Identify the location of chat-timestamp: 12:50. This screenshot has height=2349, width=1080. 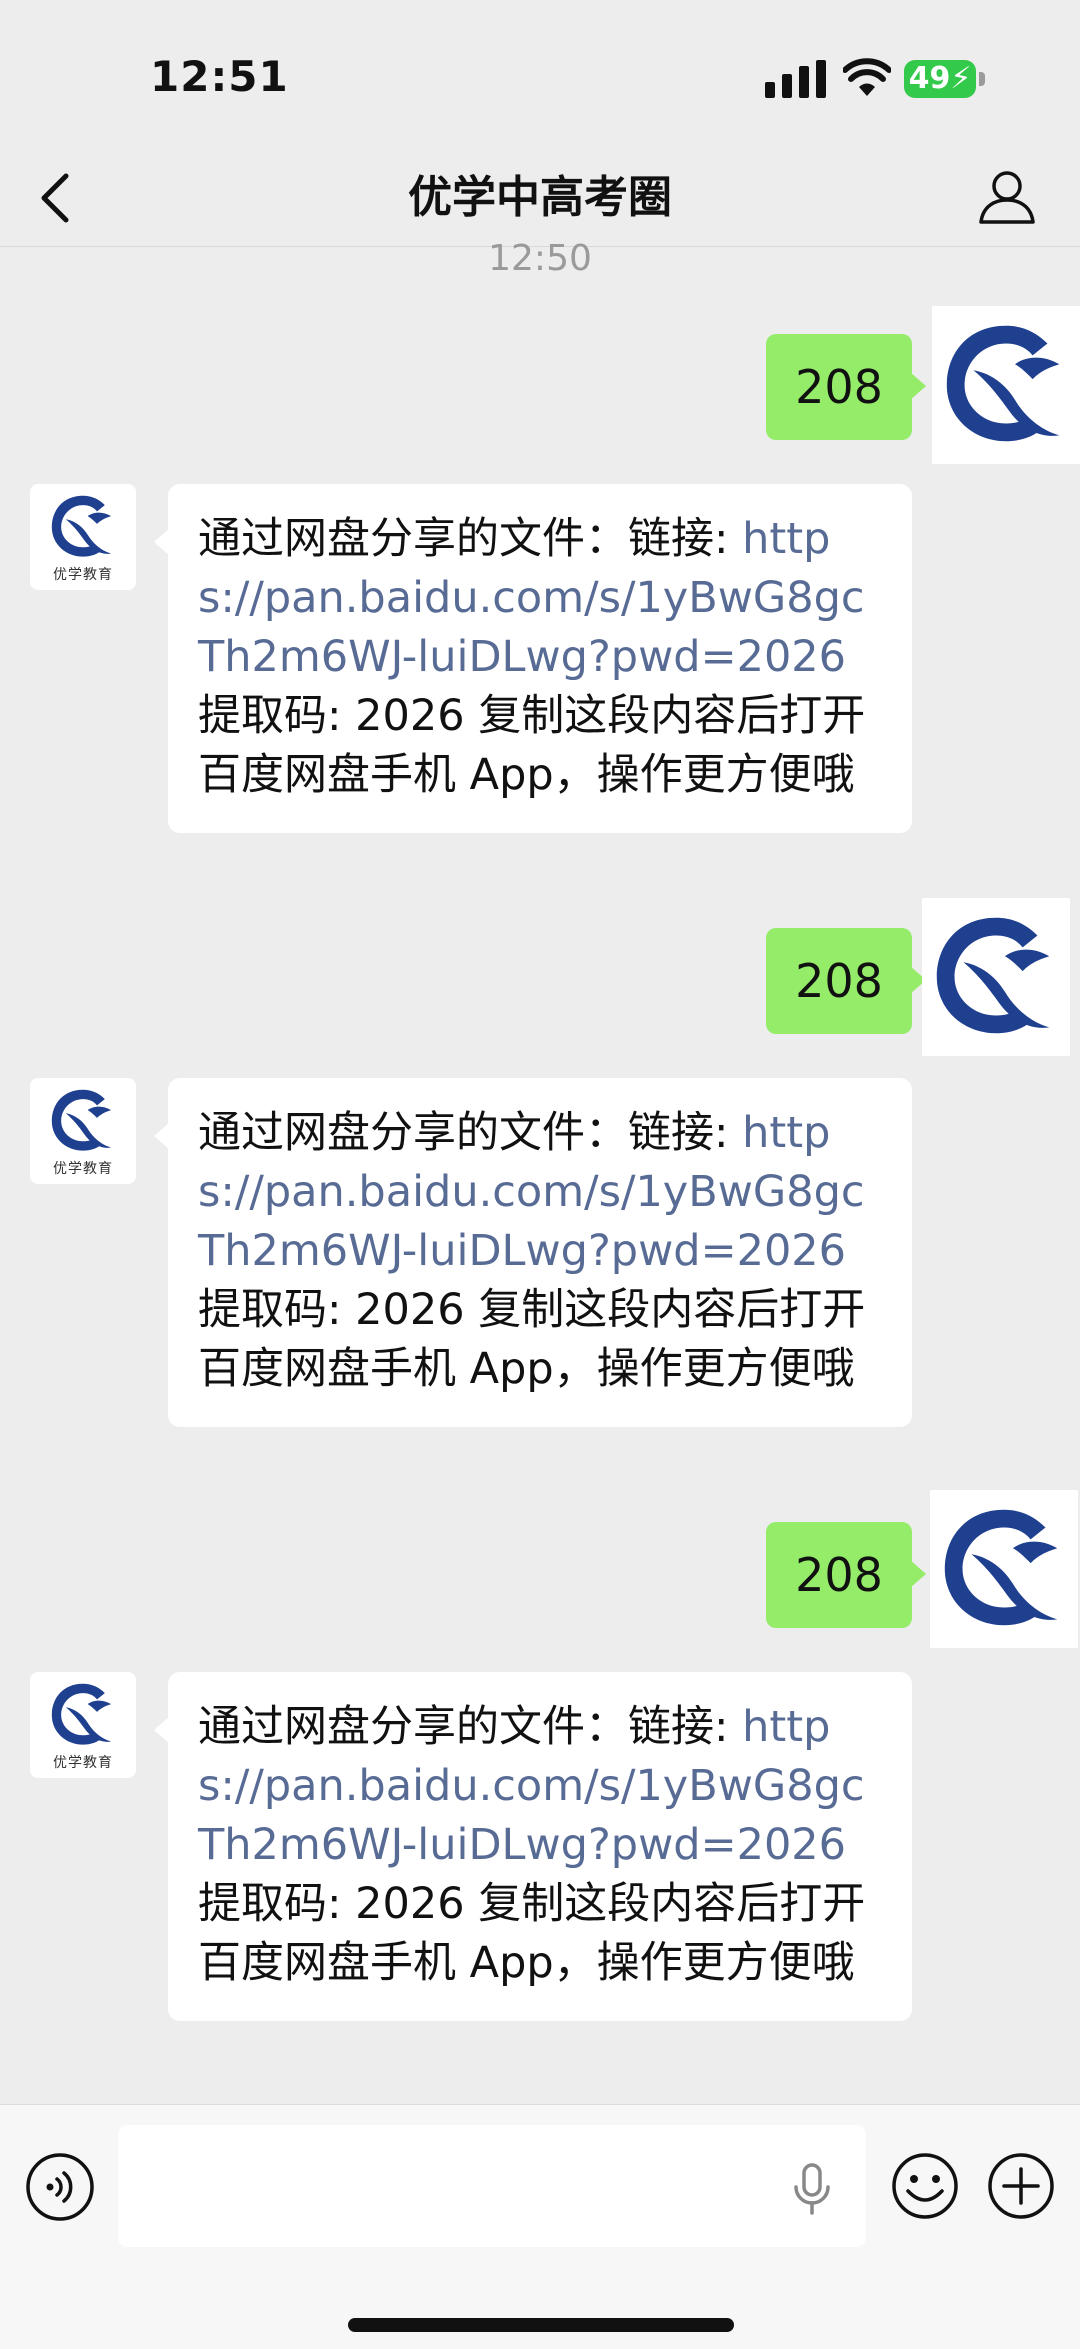
(540, 258).